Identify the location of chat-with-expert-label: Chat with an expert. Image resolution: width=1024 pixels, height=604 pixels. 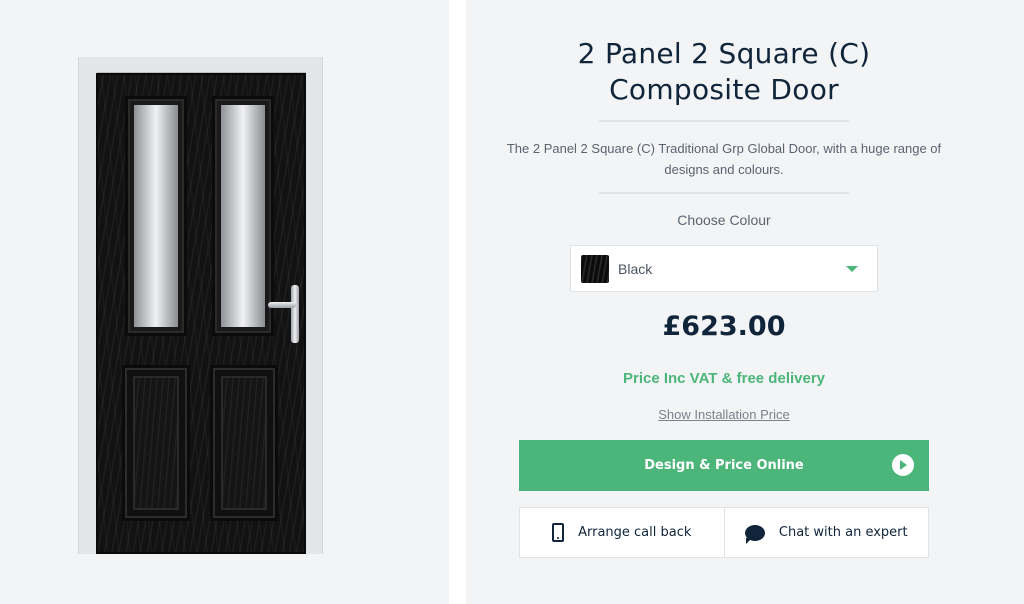
(843, 532).